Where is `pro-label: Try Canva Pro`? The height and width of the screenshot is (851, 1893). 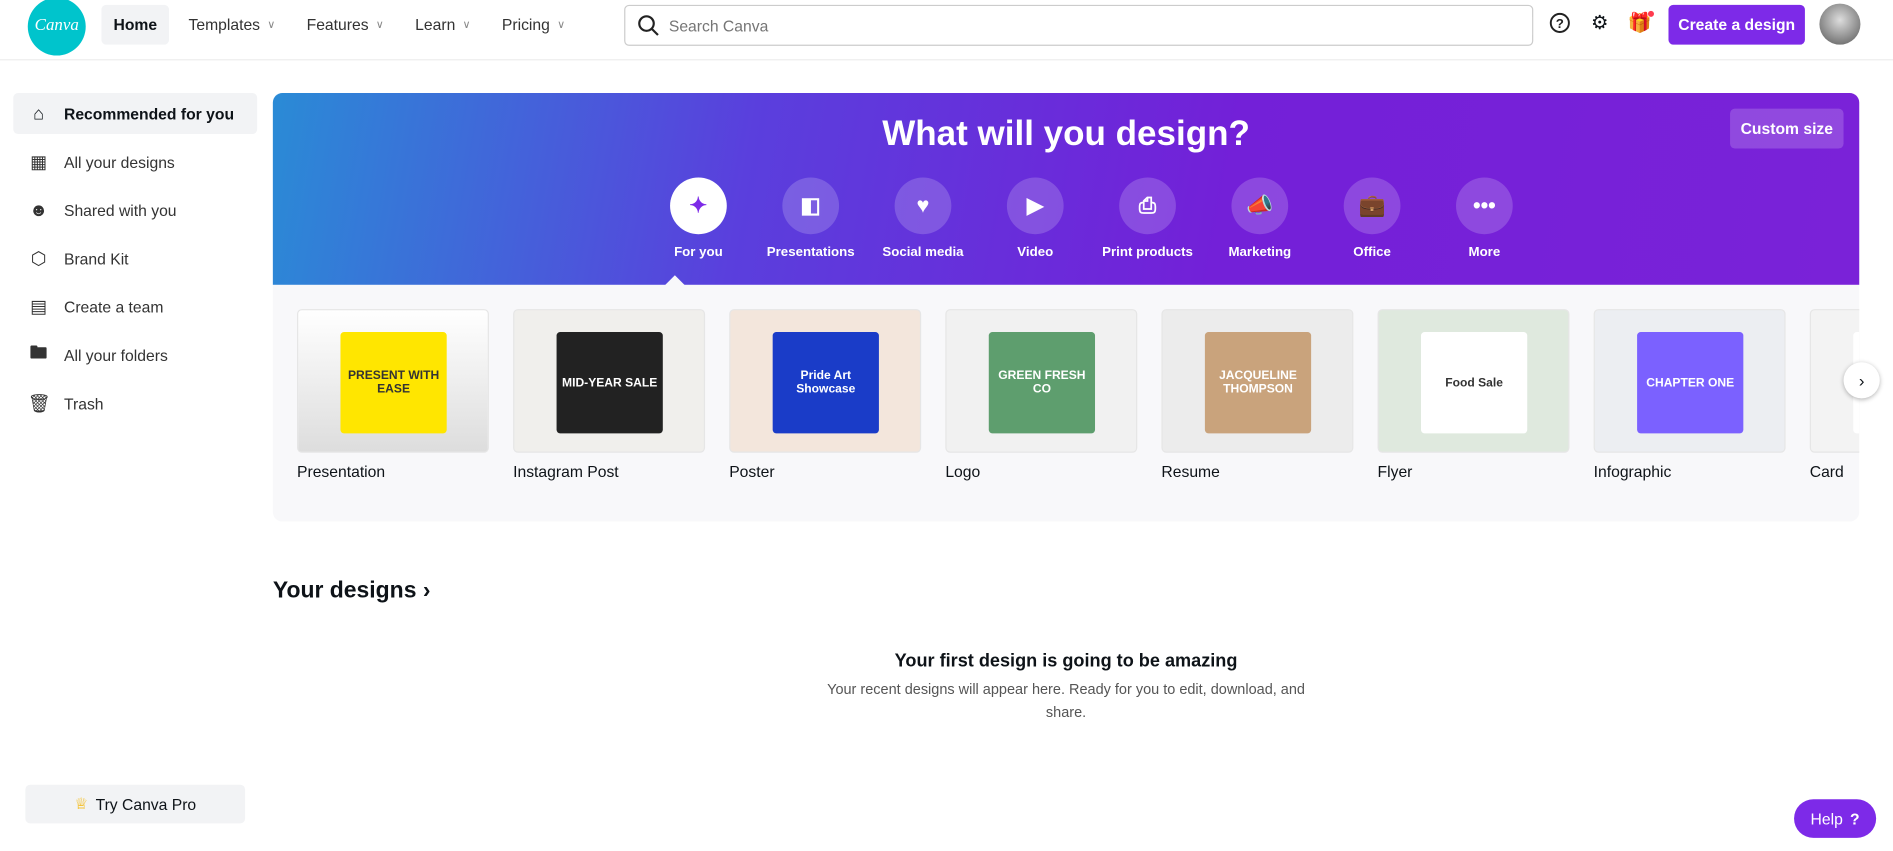
pro-label: Try Canva Pro is located at coordinates (146, 804).